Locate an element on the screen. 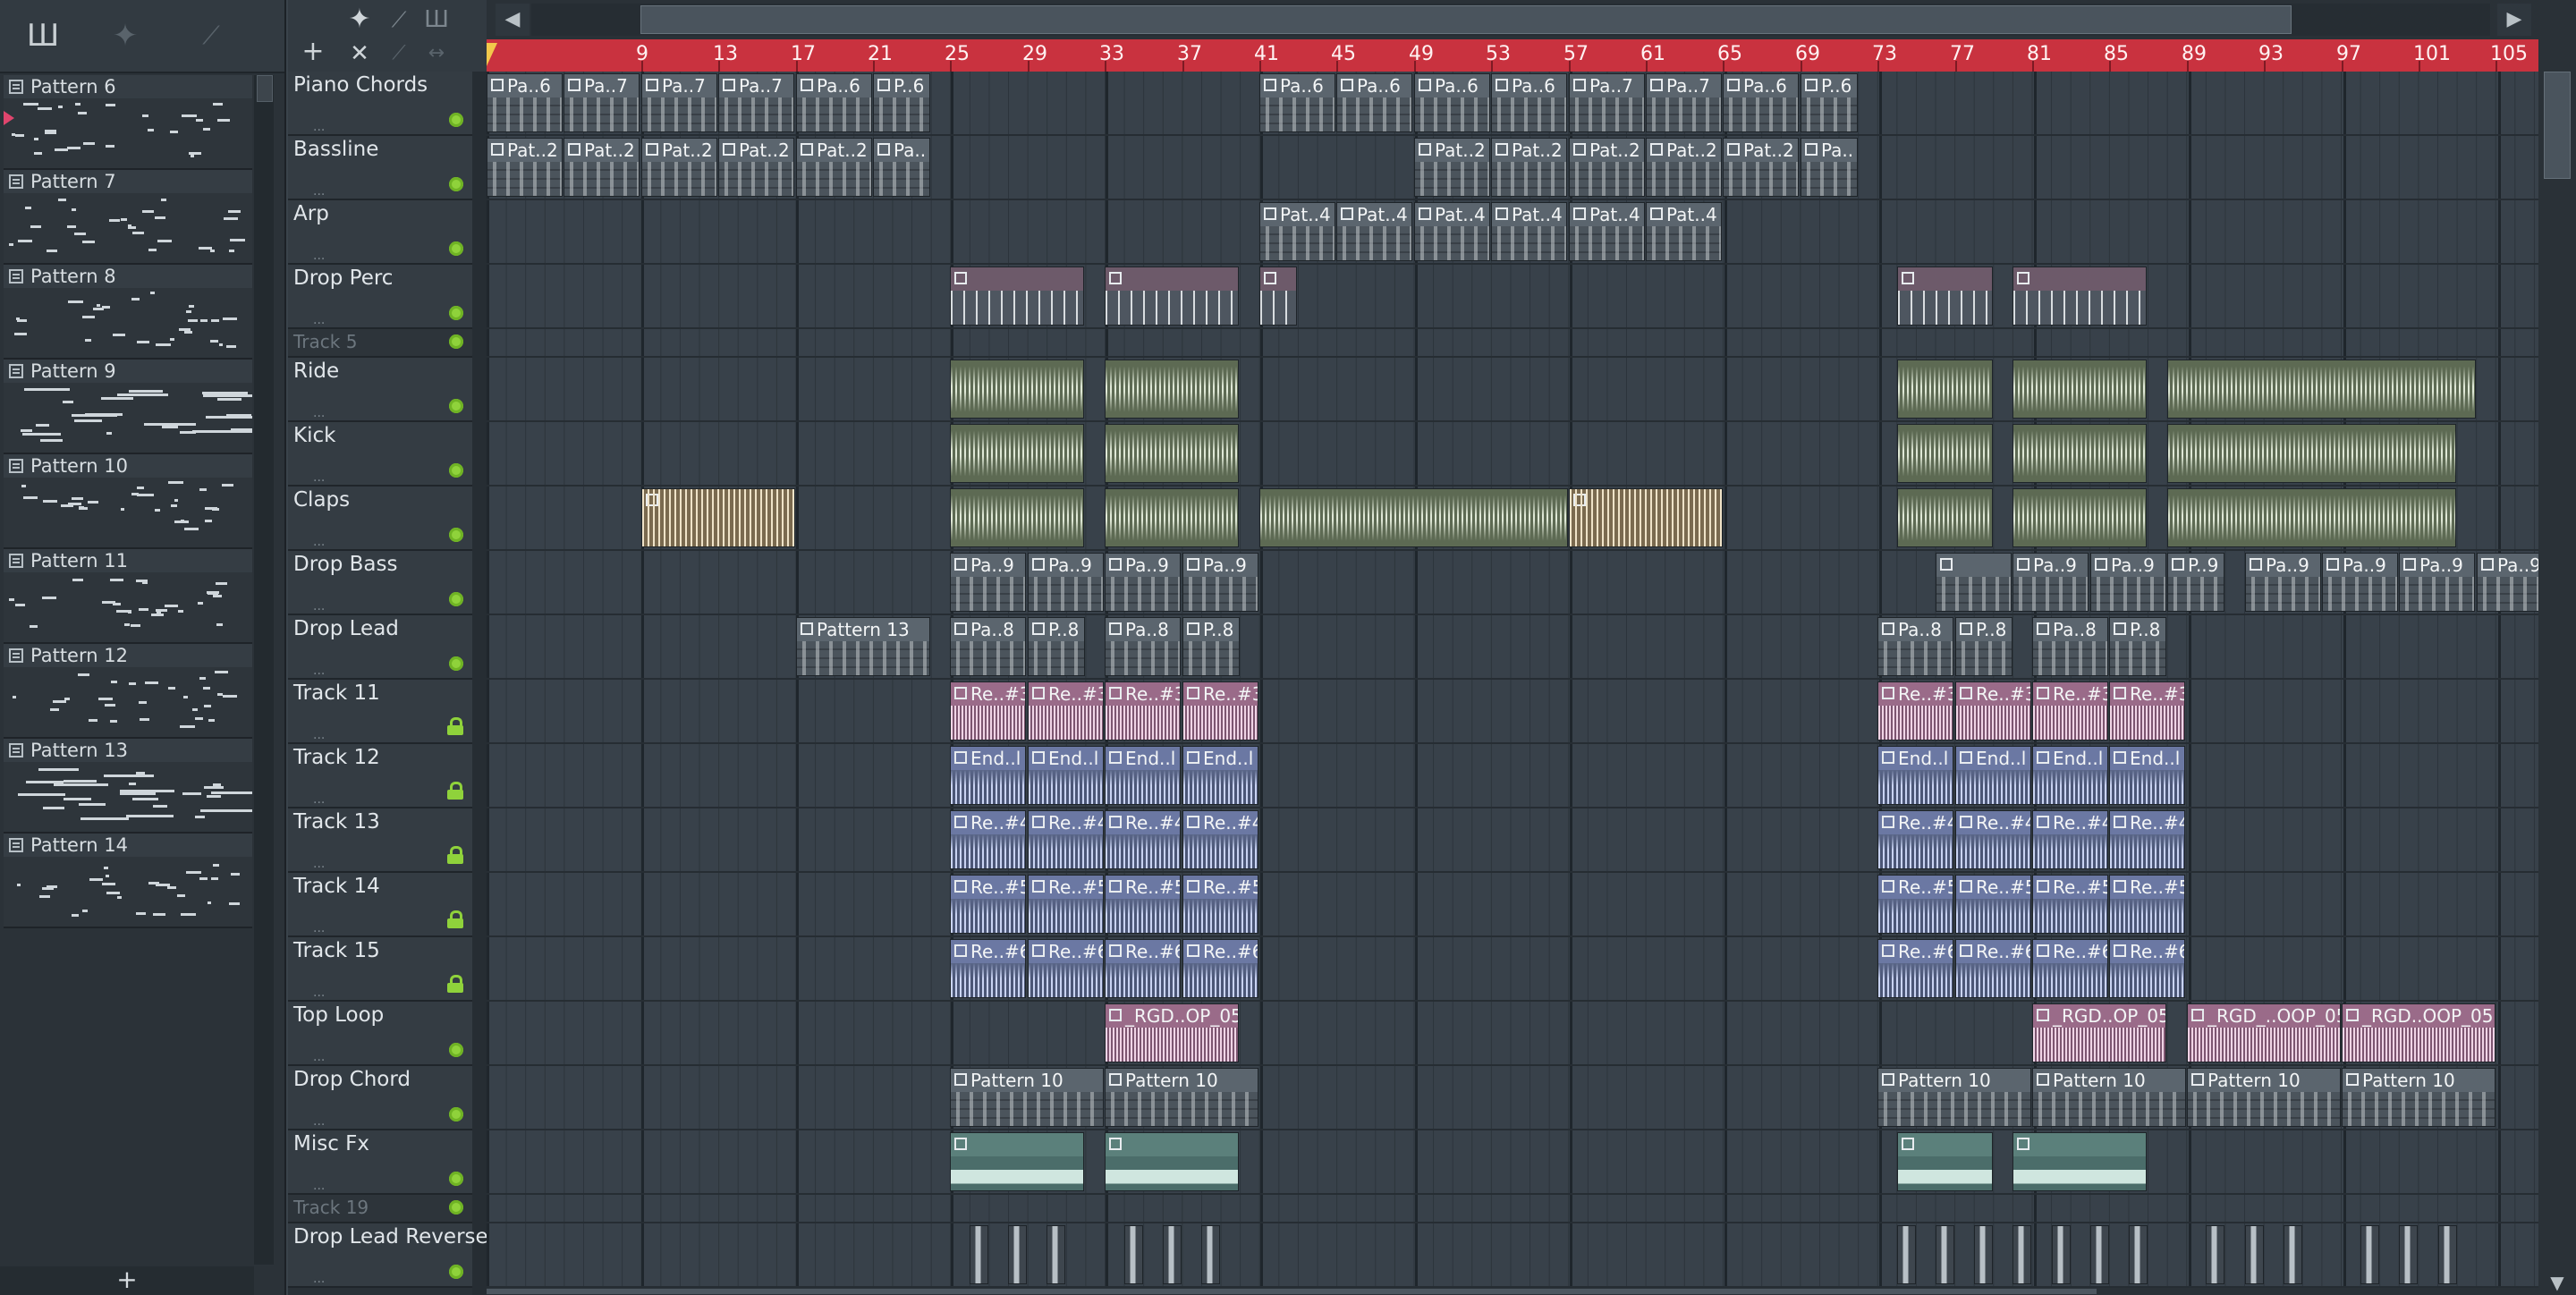 This screenshot has height=1295, width=2576. picker-scroll-thumb is located at coordinates (265, 88).